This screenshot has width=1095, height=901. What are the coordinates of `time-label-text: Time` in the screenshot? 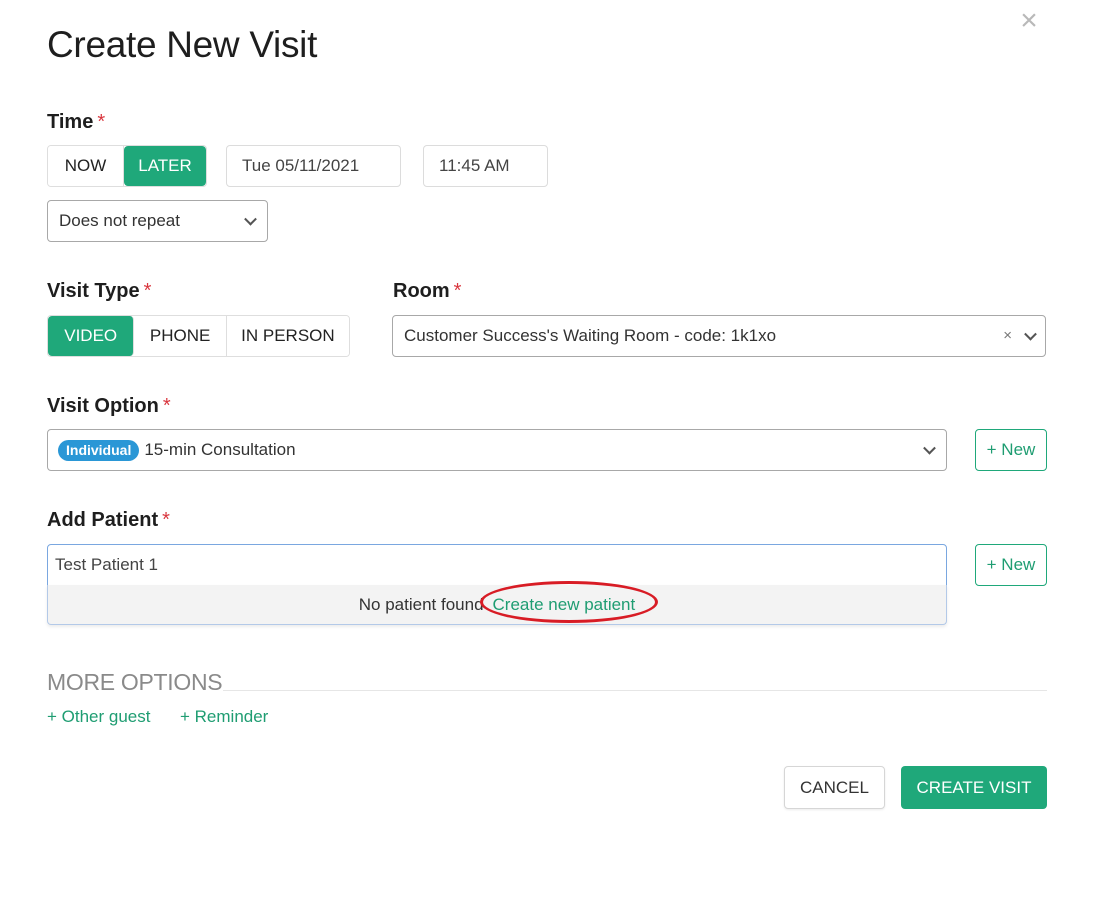 It's located at (70, 122).